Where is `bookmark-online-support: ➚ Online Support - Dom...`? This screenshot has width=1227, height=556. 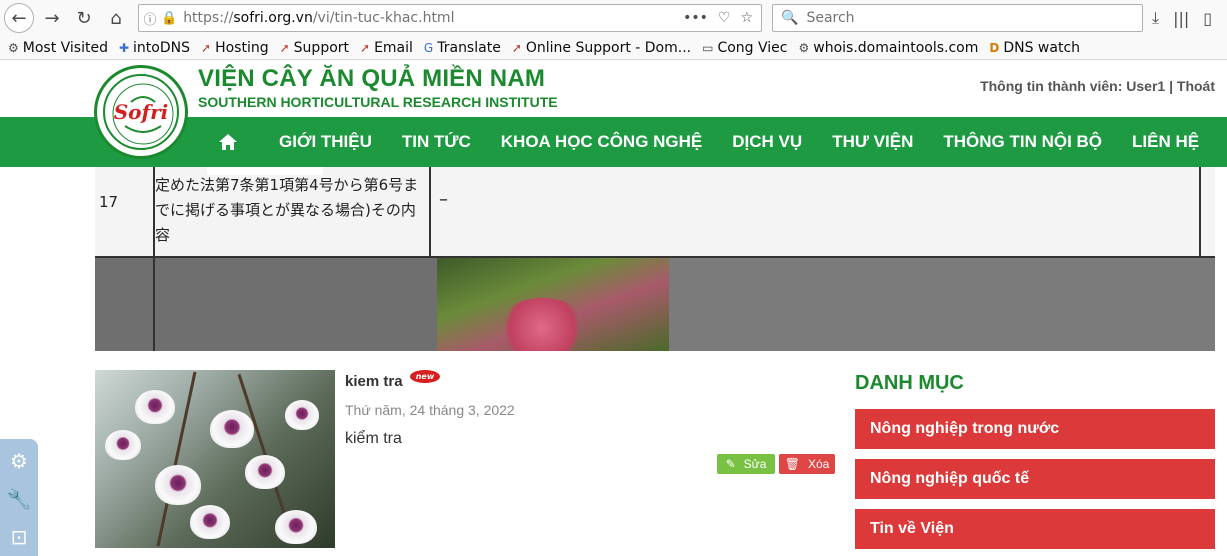 bookmark-online-support: ➚ Online Support - Dom... is located at coordinates (601, 48).